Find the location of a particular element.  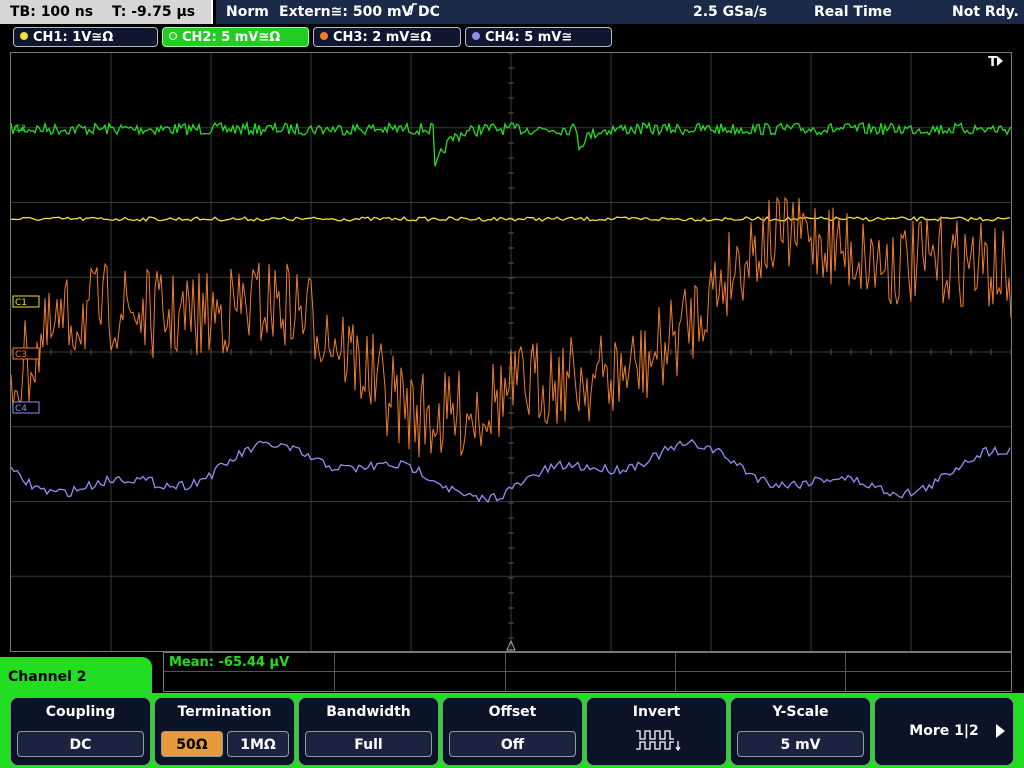

timebase-value: TB: 100 ns is located at coordinates (52, 12).